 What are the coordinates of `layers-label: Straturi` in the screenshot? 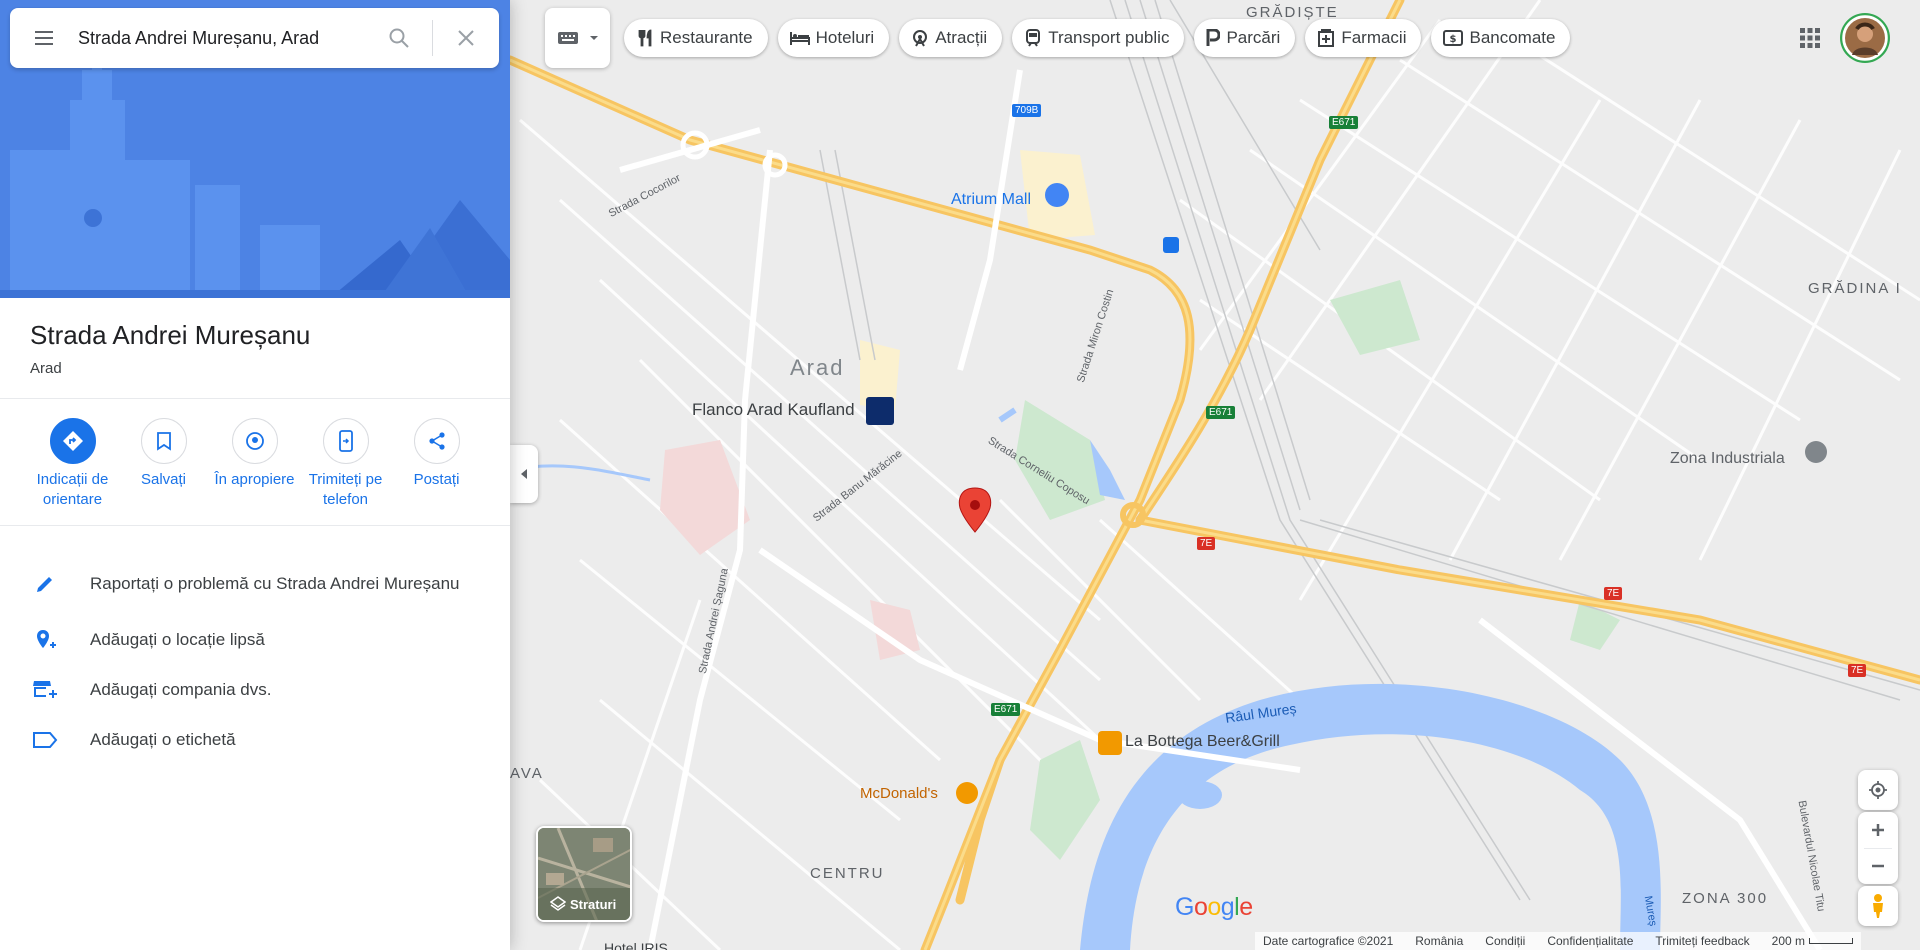 It's located at (593, 904).